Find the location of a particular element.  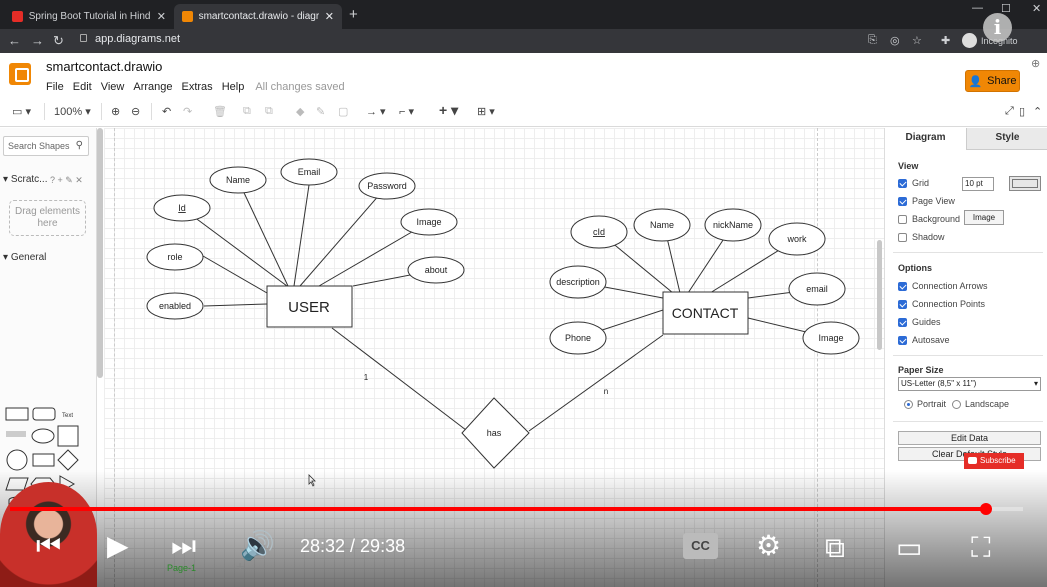

file-name: smartcontact.drawio is located at coordinates (104, 66).